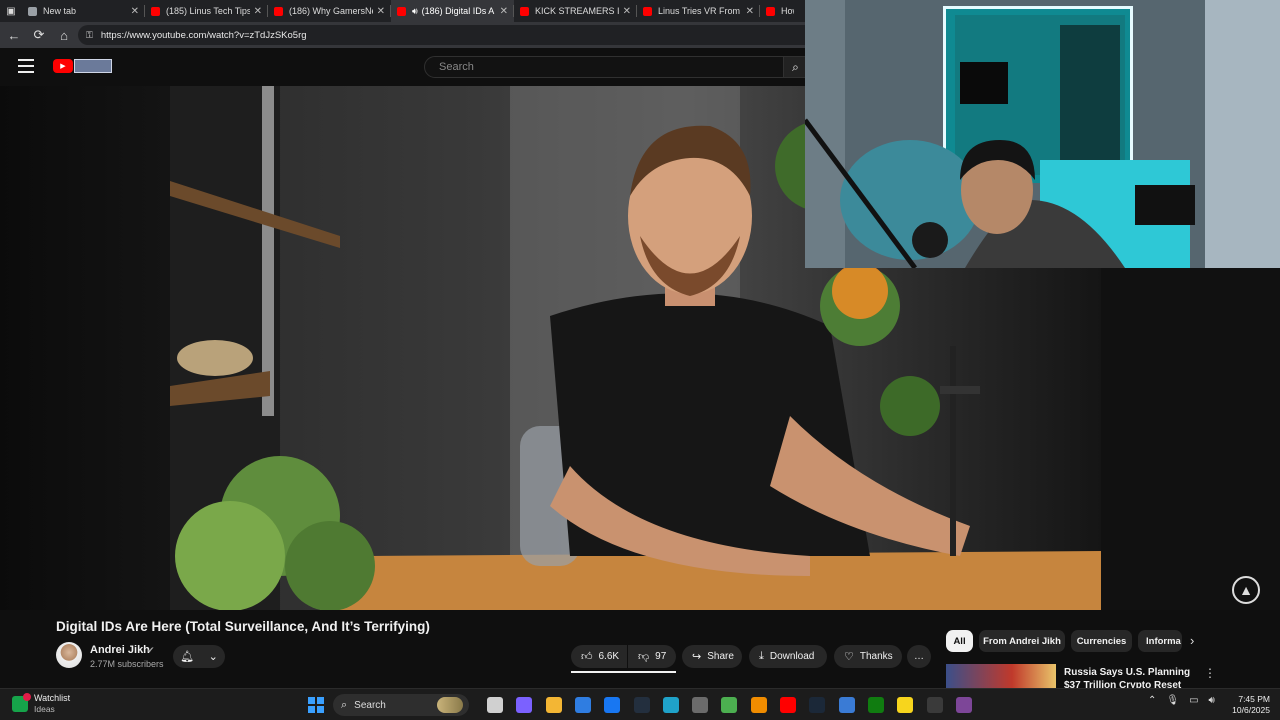 The width and height of the screenshot is (1280, 720). What do you see at coordinates (63, 66) in the screenshot?
I see `youtube-logo-icon: ▶` at bounding box center [63, 66].